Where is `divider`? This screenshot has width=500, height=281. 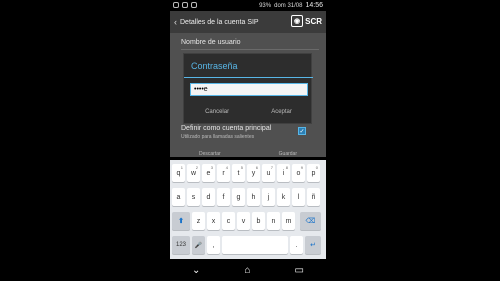 divider is located at coordinates (250, 49).